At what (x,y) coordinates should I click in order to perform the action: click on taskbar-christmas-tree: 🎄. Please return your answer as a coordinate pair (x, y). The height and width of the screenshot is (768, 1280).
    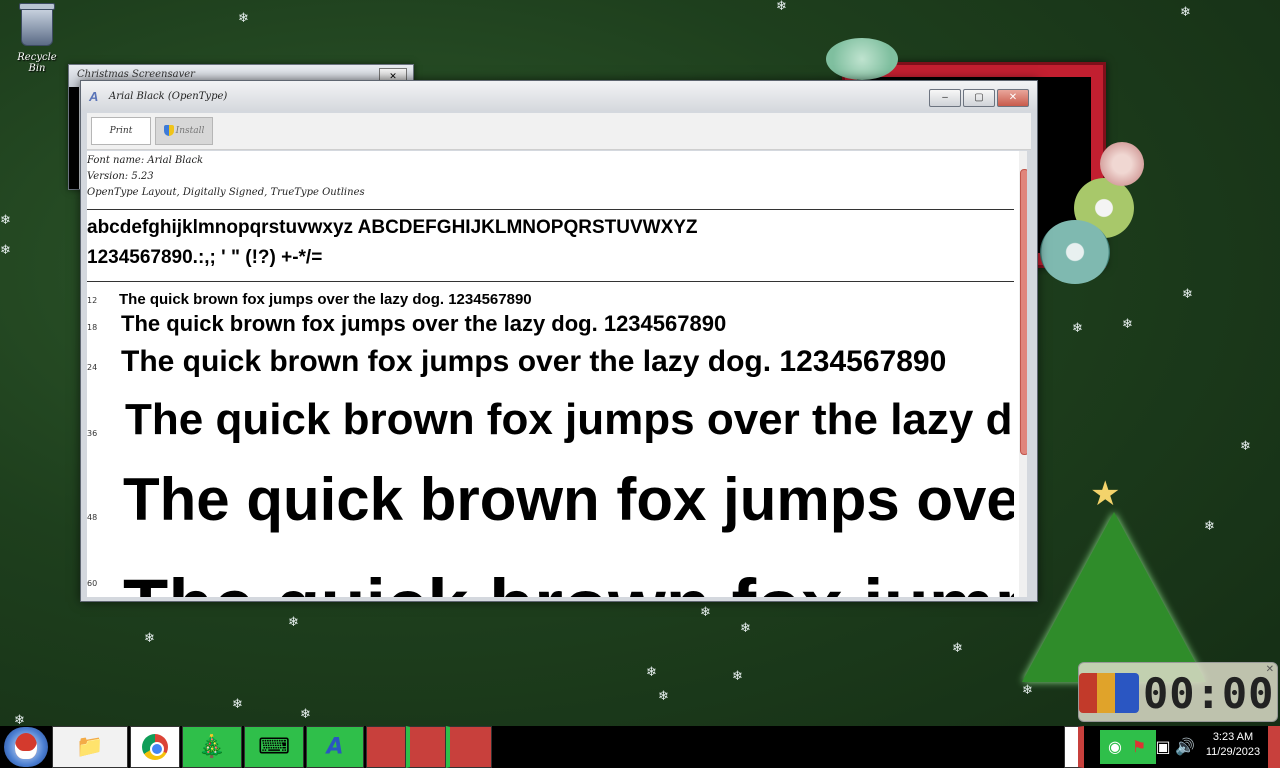
    Looking at the image, I should click on (212, 747).